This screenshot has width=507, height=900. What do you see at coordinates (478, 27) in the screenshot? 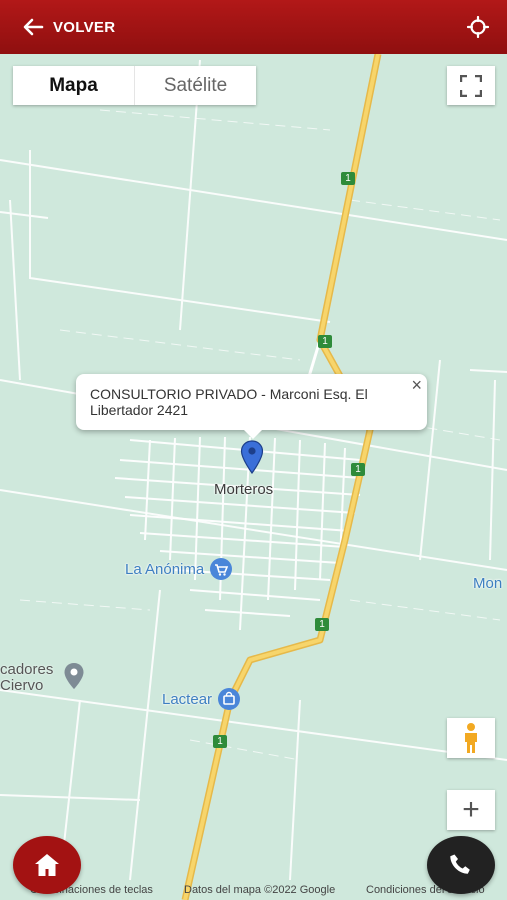
I see `crosshair-icon` at bounding box center [478, 27].